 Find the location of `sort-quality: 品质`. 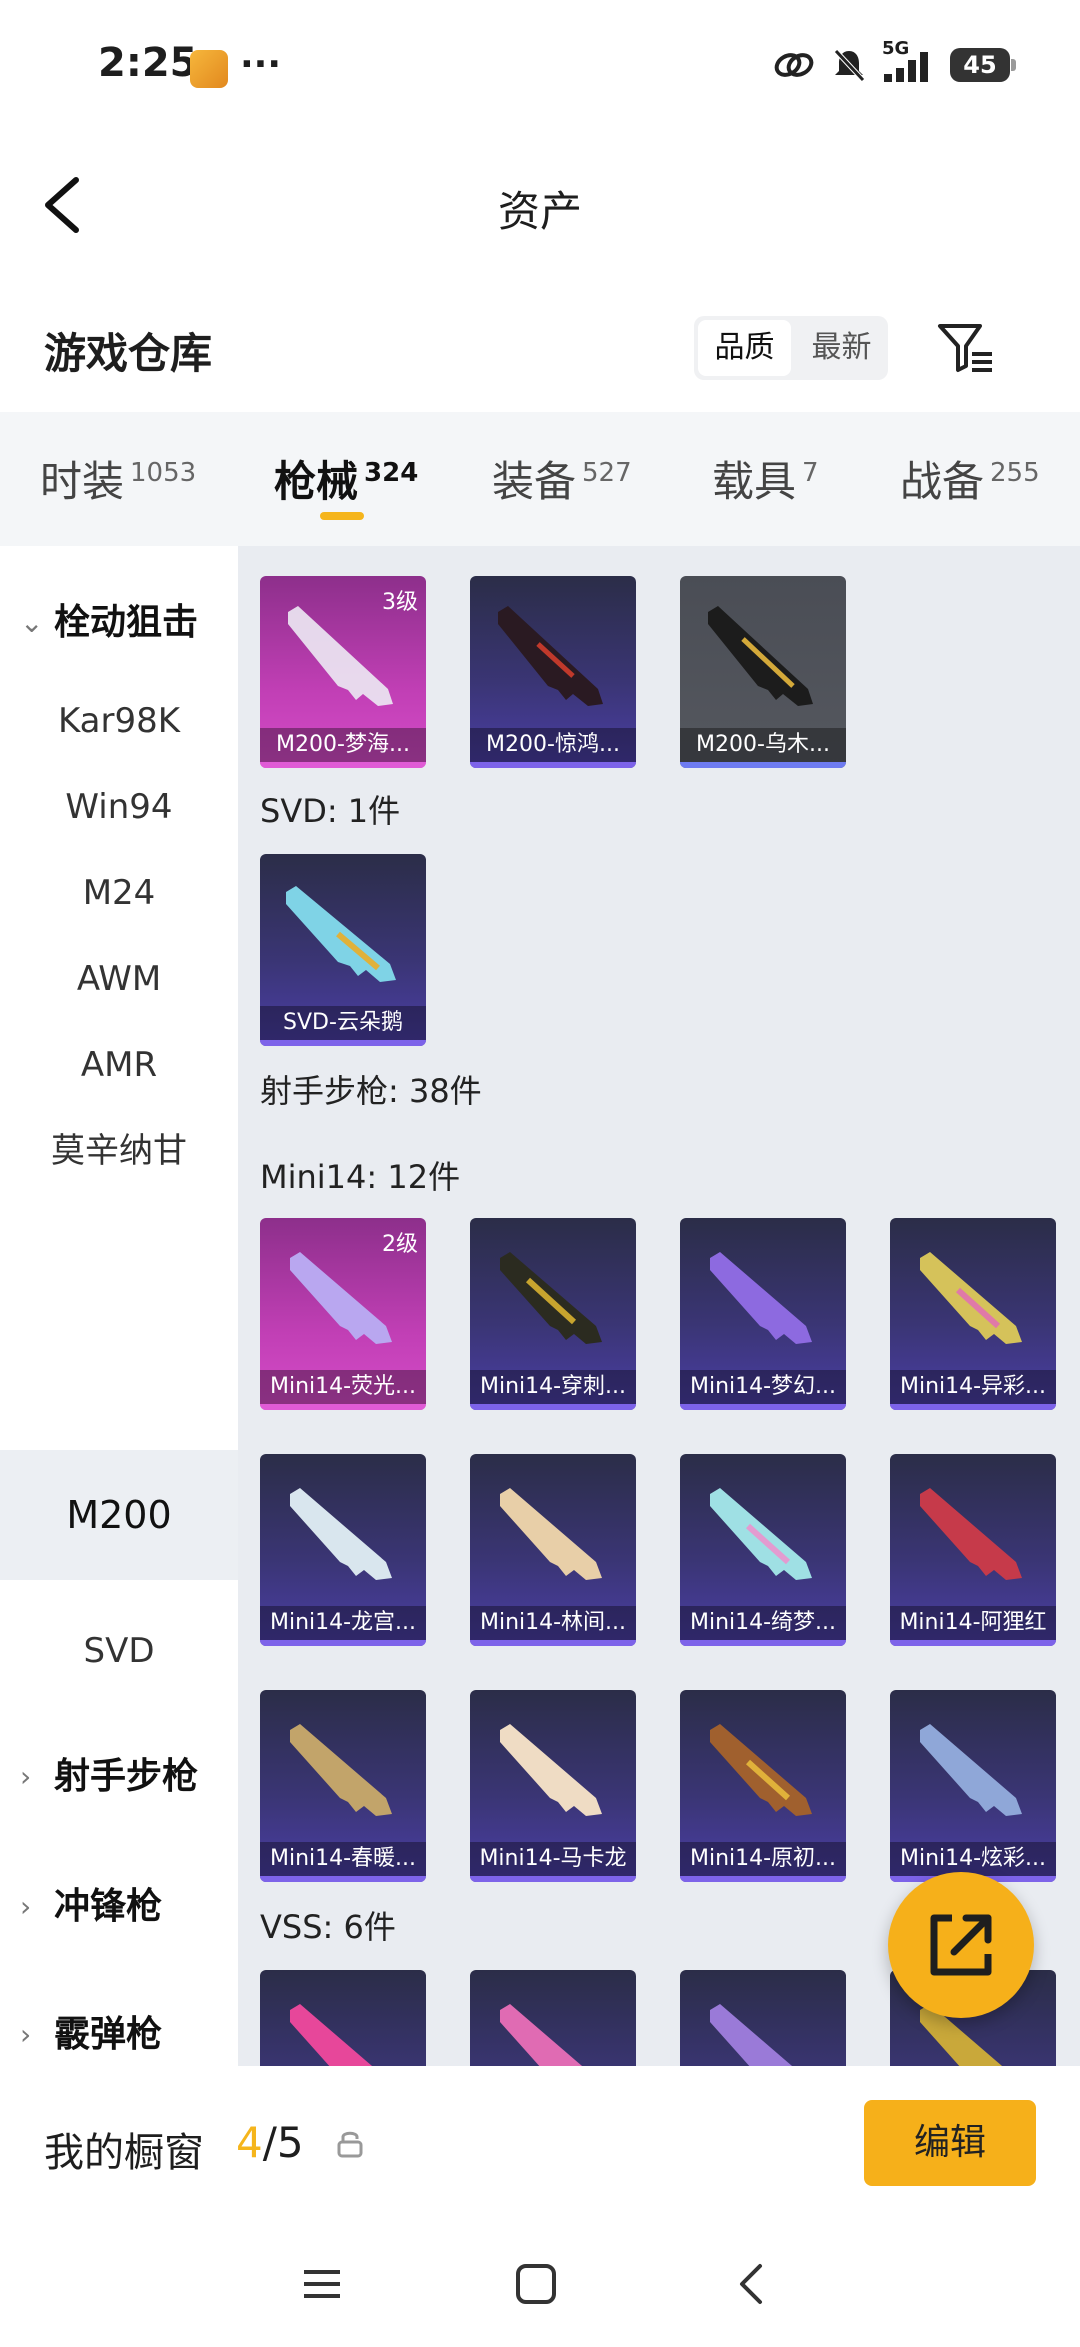

sort-quality: 品质 is located at coordinates (744, 348).